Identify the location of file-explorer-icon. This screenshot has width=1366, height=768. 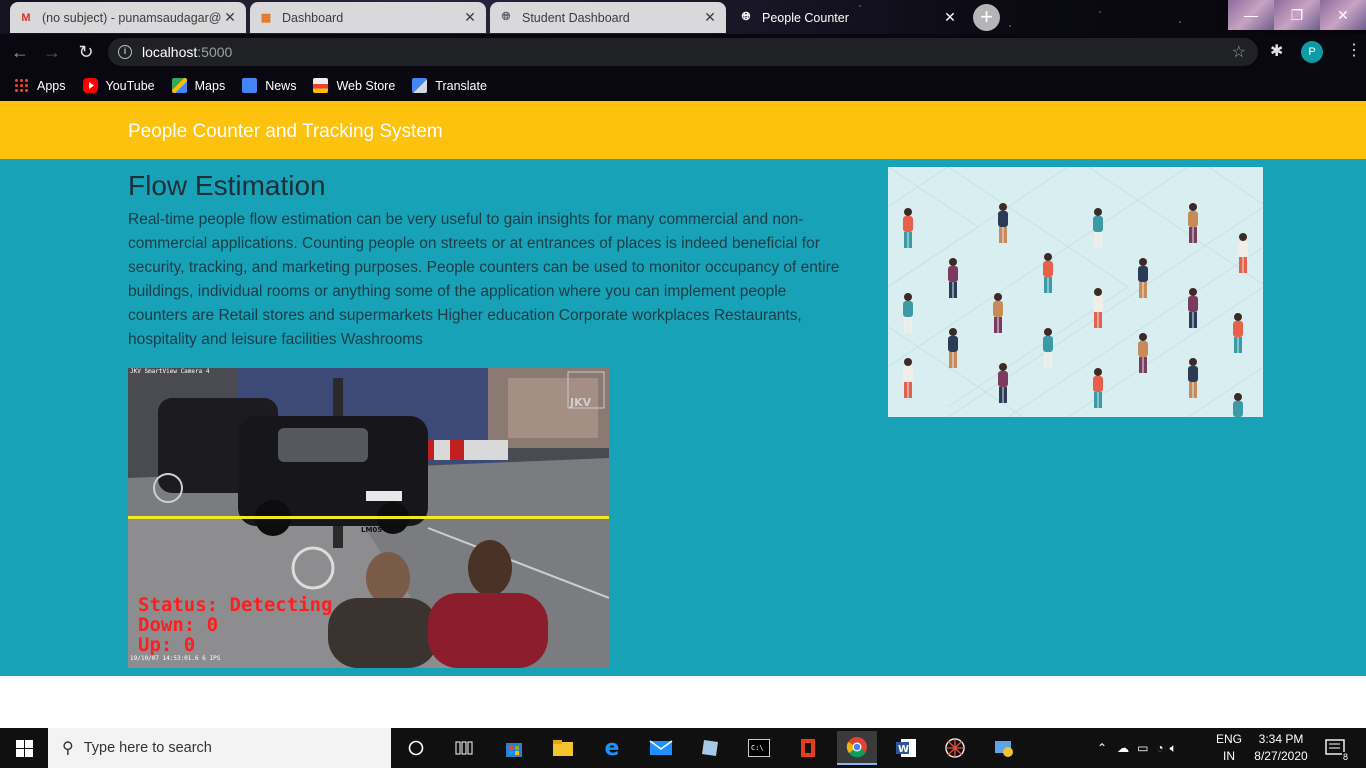
(563, 748).